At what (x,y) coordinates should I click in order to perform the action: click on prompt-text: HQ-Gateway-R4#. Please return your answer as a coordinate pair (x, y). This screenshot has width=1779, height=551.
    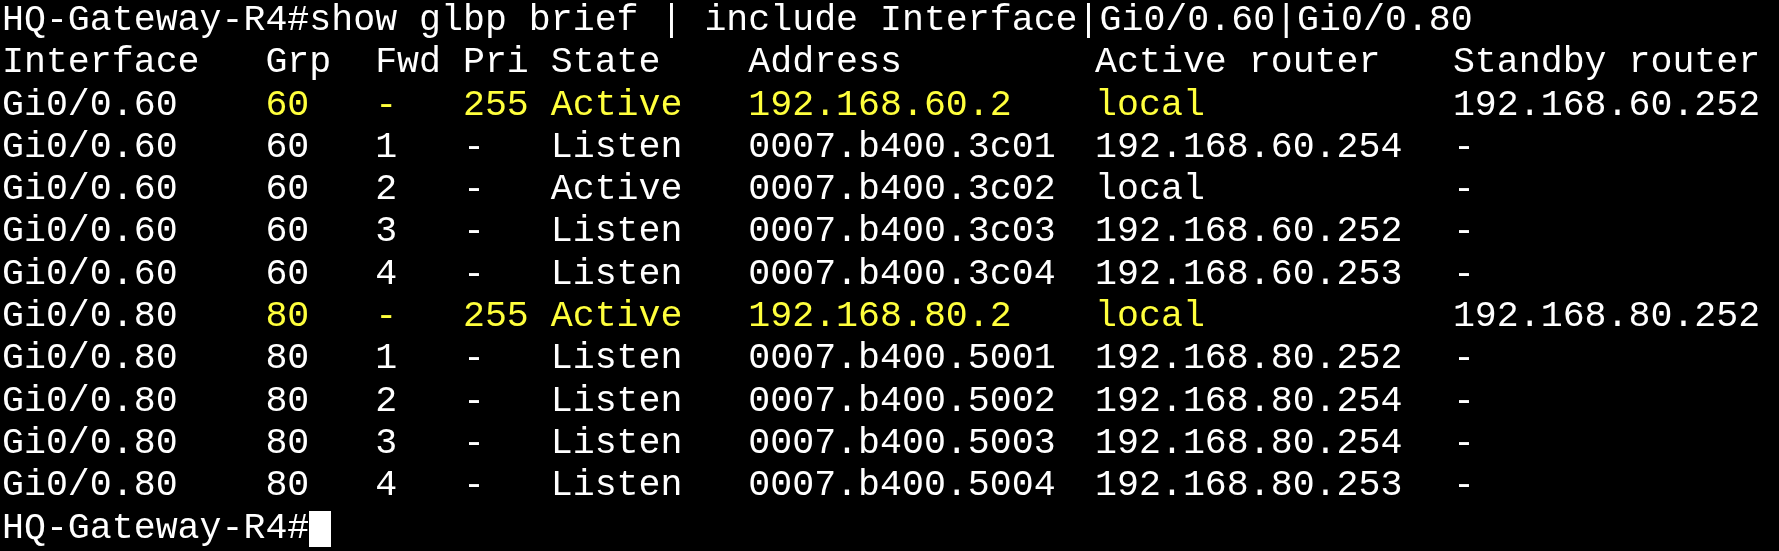
    Looking at the image, I should click on (156, 528).